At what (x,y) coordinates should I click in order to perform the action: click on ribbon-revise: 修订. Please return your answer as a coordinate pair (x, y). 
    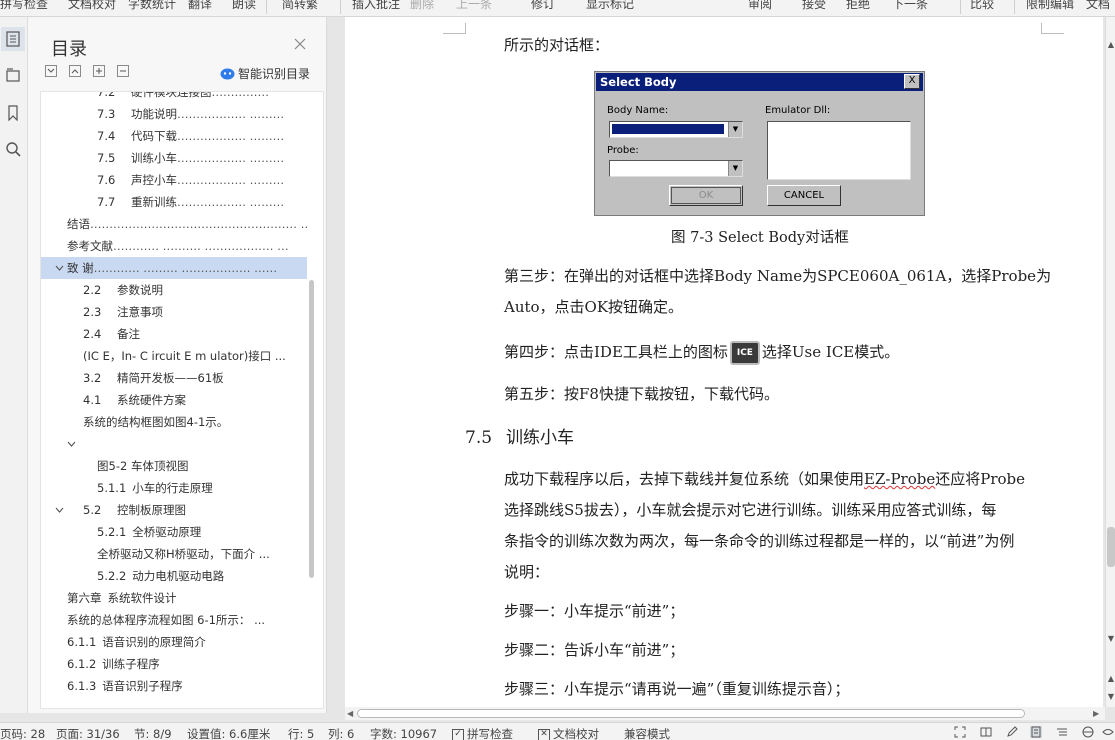
    Looking at the image, I should click on (543, 6).